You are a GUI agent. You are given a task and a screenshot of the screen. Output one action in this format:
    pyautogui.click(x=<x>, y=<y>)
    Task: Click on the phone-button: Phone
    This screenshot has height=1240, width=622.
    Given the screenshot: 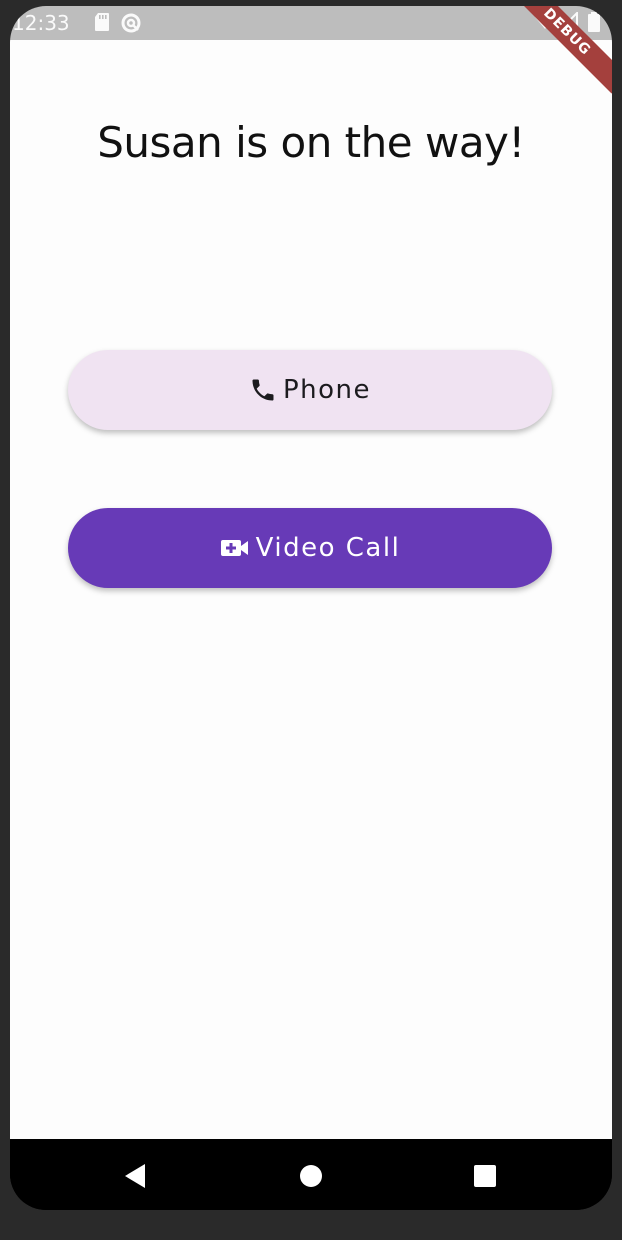 What is the action you would take?
    pyautogui.click(x=310, y=390)
    